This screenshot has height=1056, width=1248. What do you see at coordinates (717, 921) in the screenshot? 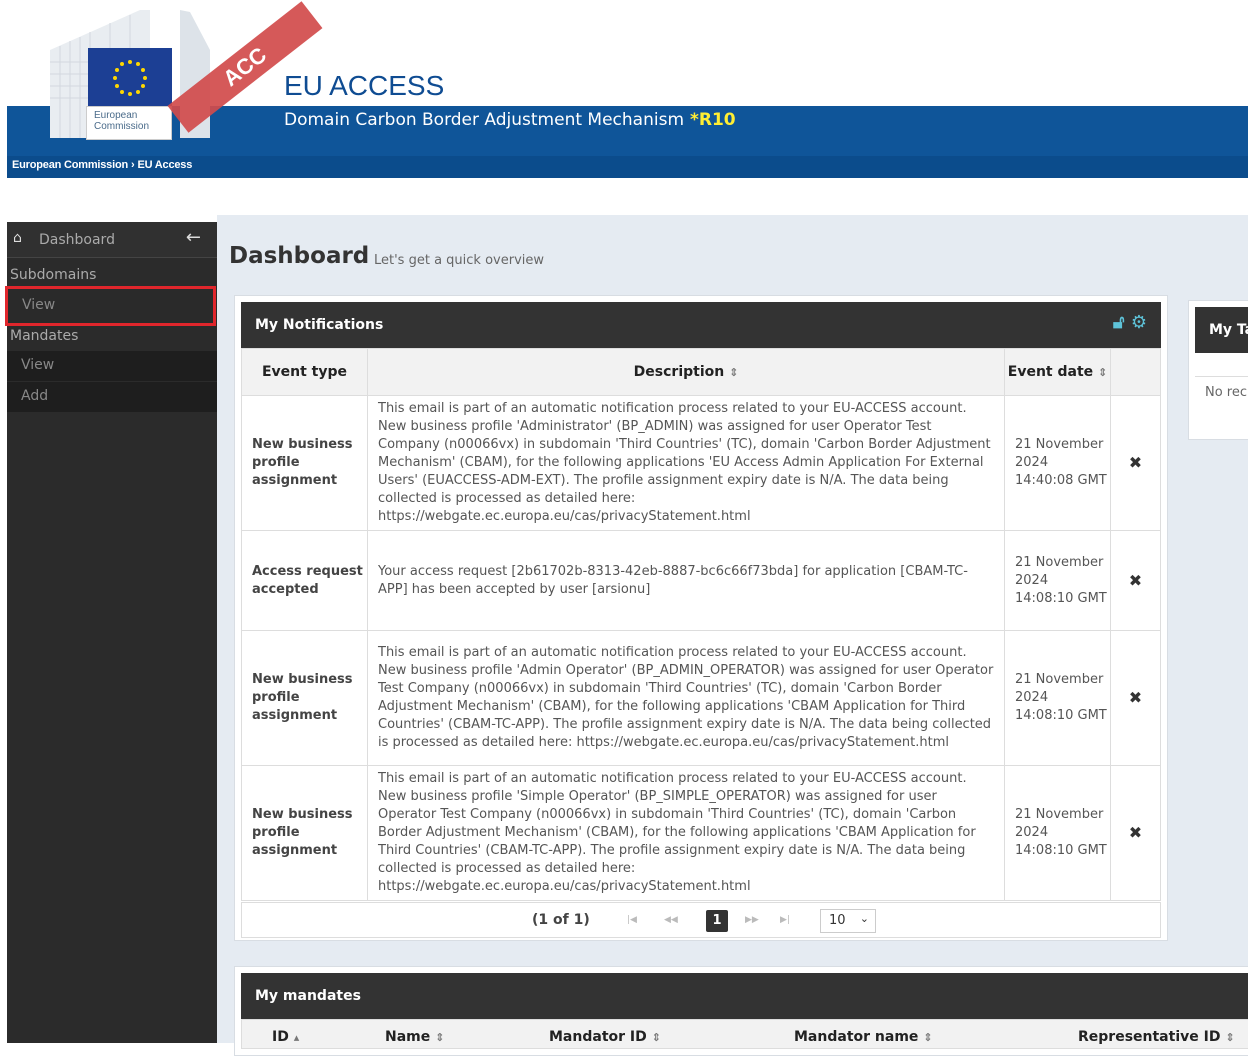
I see `page-1-button: 1` at bounding box center [717, 921].